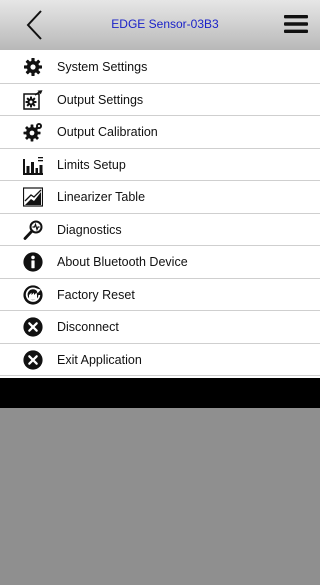 This screenshot has width=320, height=585. What do you see at coordinates (33, 67) in the screenshot?
I see `gear-icon` at bounding box center [33, 67].